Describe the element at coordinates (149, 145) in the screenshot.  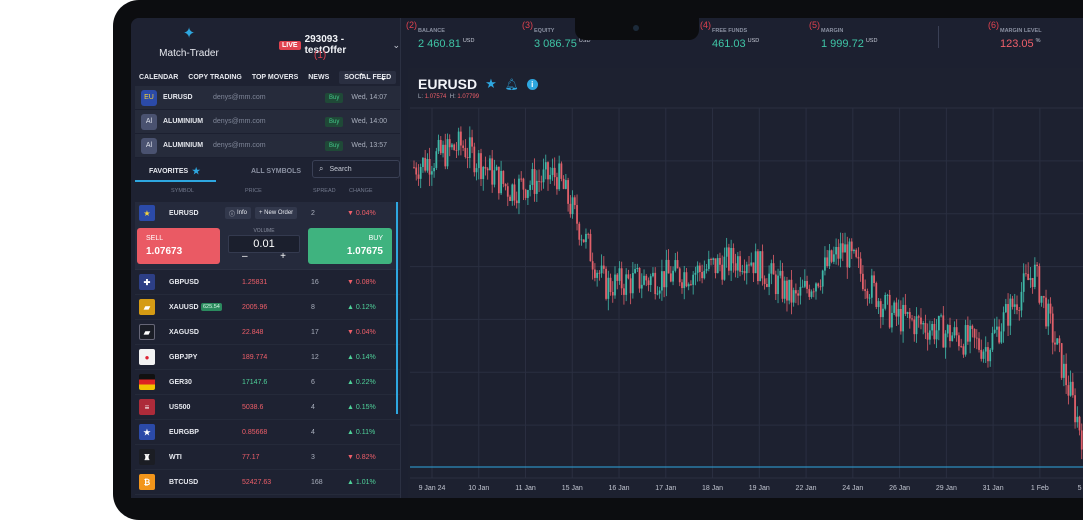
I see `aluminium-icon: Al` at that location.